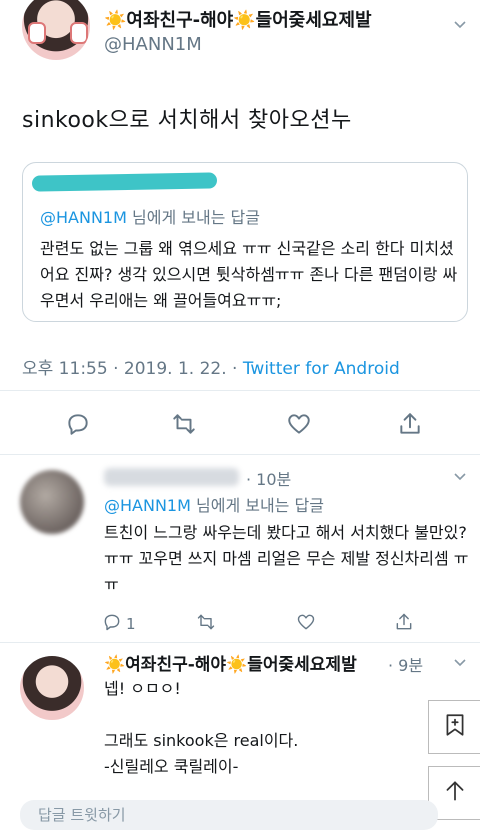 This screenshot has height=830, width=480. Describe the element at coordinates (238, 19) in the screenshot. I see `author-display-name: ☀️여좌친구-해야☀️들어줒세요제발` at that location.